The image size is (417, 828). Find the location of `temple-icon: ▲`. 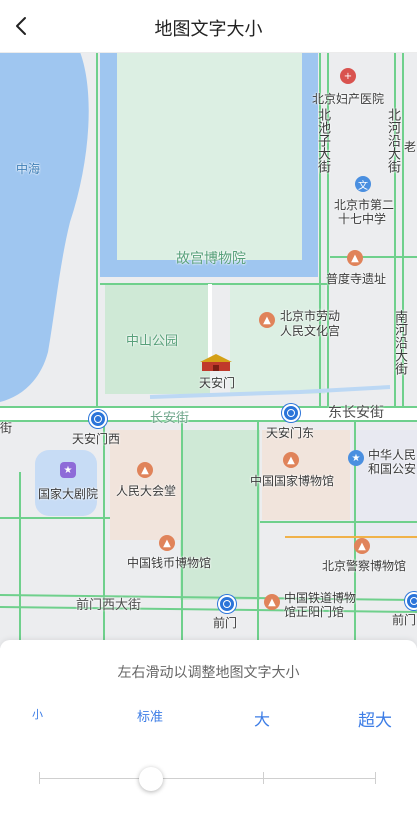

temple-icon: ▲ is located at coordinates (355, 258).